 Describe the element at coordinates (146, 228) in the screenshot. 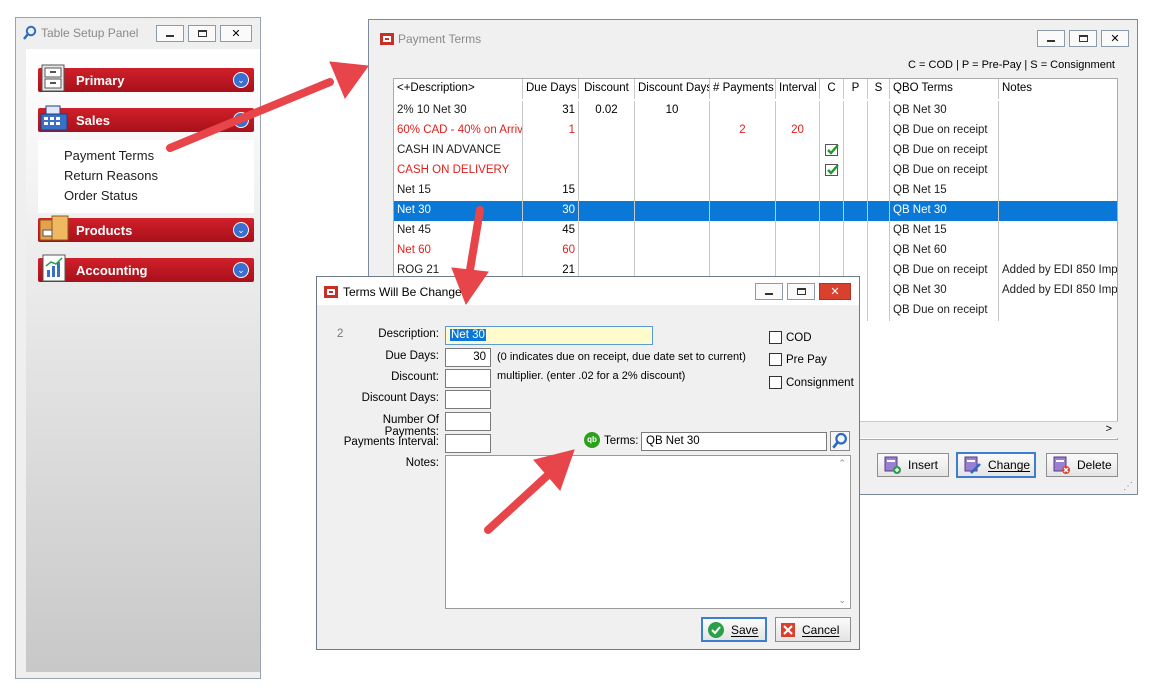

I see `category-products: Products ⌄` at that location.